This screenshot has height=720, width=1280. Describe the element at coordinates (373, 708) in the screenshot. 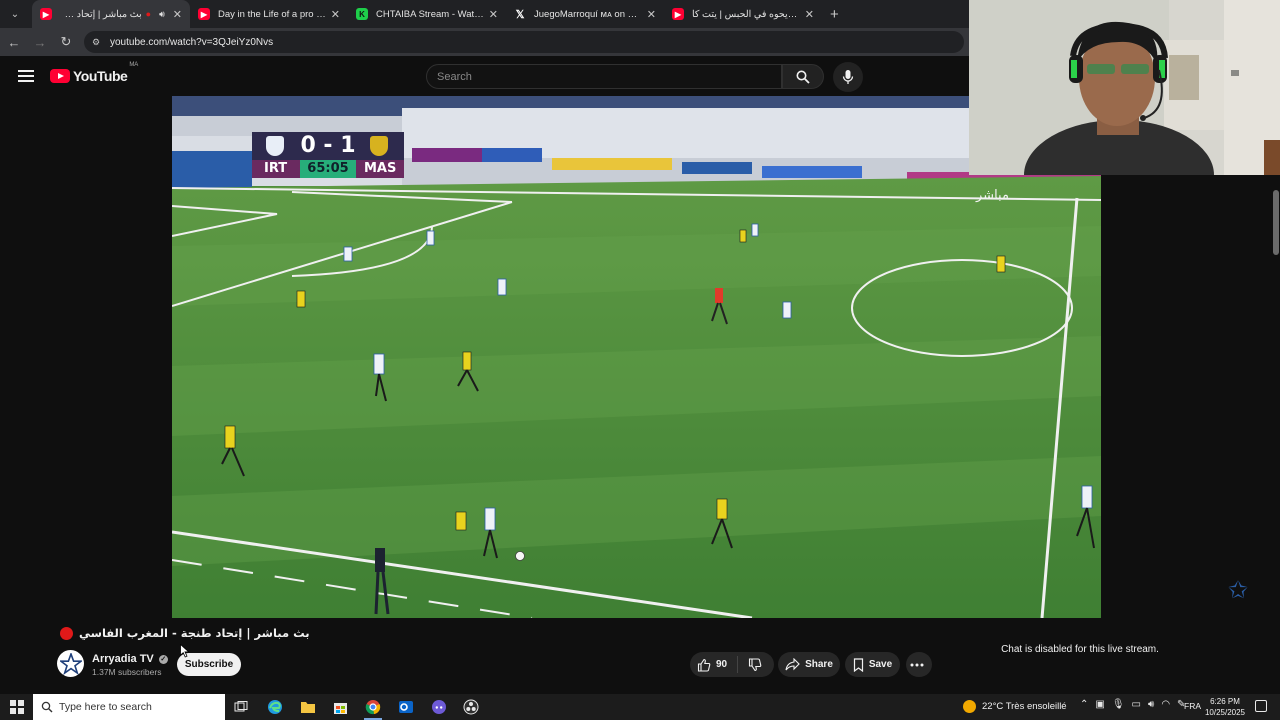

I see `chrome-icon` at that location.